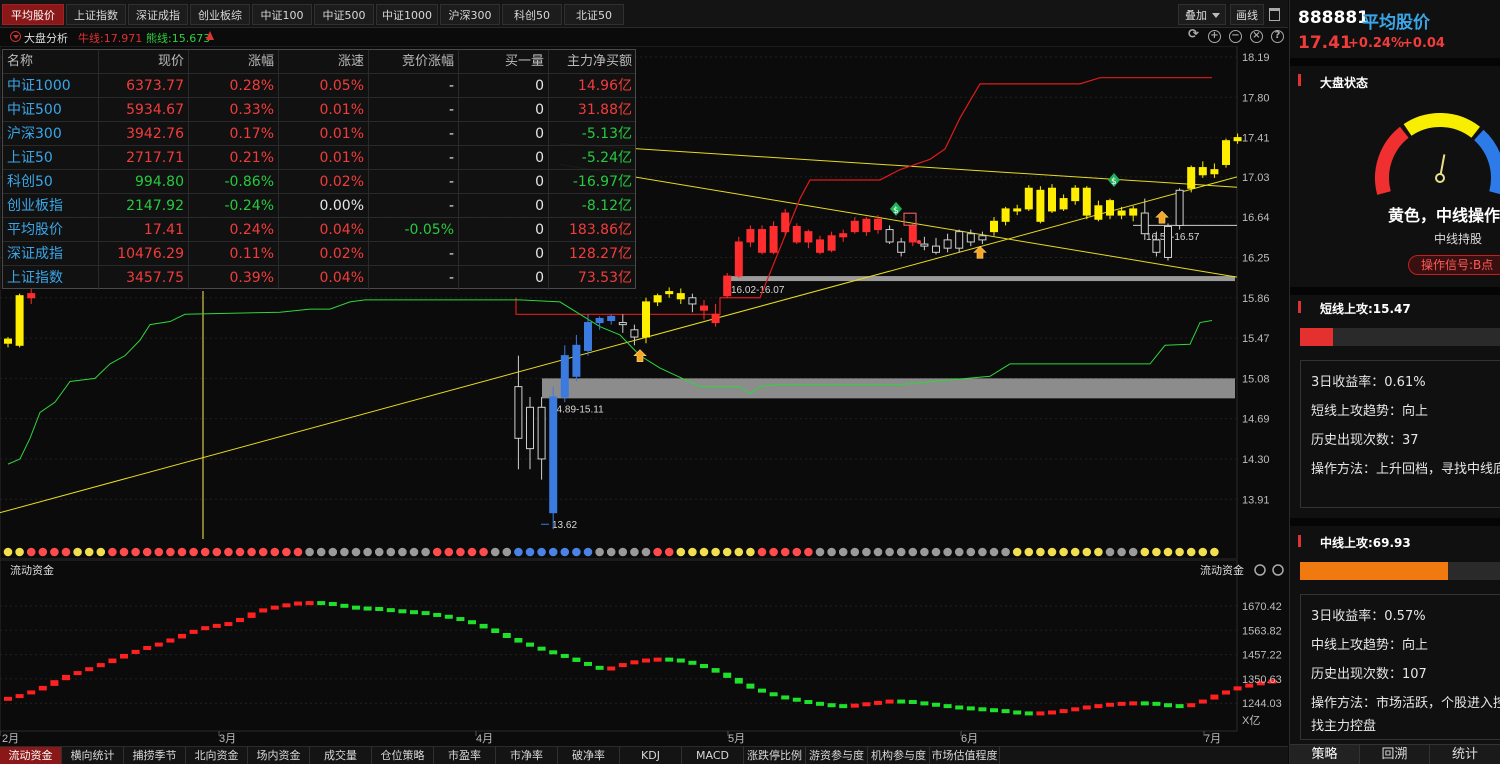 The image size is (1500, 764). I want to click on signal-button: 操作信号:B点, so click(1454, 265).